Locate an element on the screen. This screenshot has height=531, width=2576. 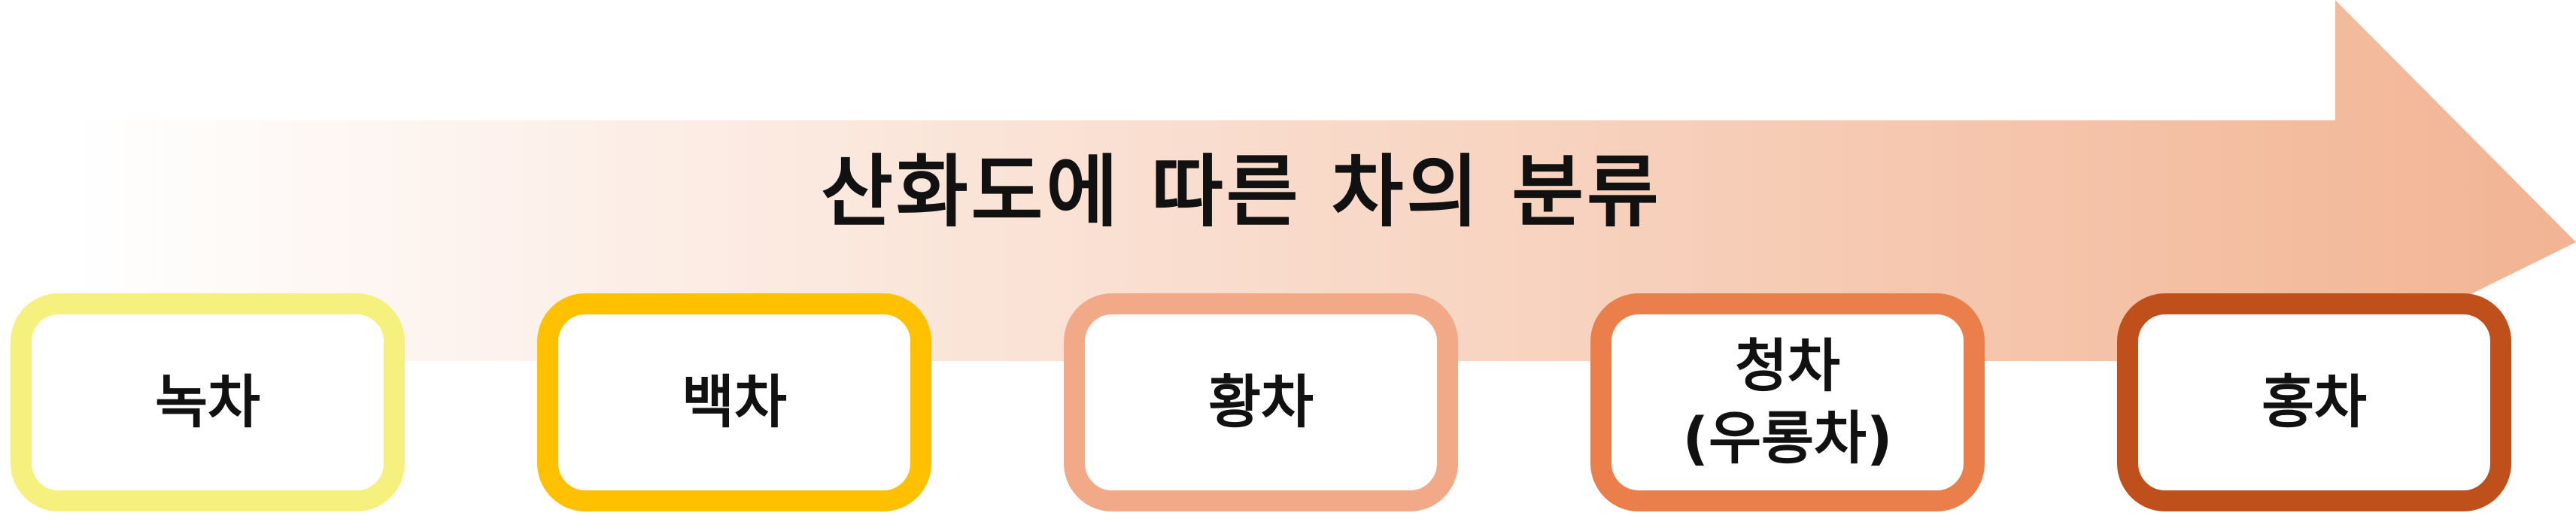
stage-box-green-tea: 녹차 is located at coordinates (208, 402).